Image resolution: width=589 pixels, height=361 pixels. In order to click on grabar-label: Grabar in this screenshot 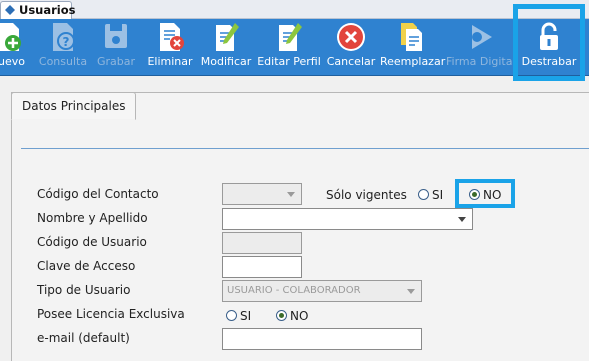, I will do `click(116, 61)`.